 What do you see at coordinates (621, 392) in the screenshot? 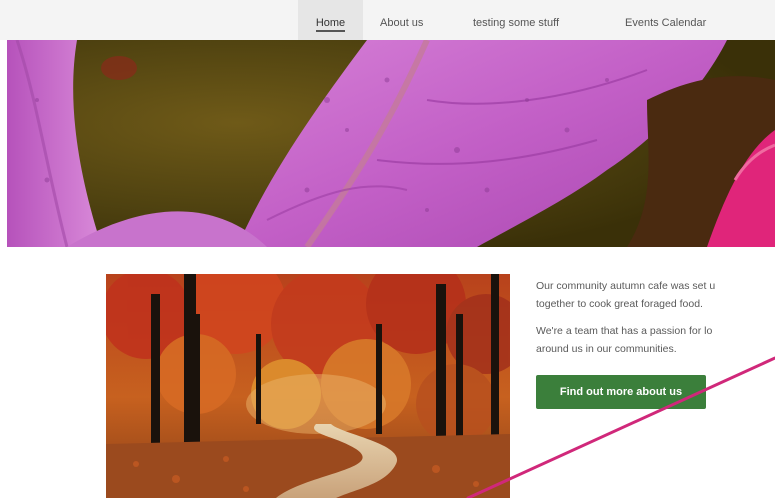
I see `find-out-more-button: Find out more about us` at bounding box center [621, 392].